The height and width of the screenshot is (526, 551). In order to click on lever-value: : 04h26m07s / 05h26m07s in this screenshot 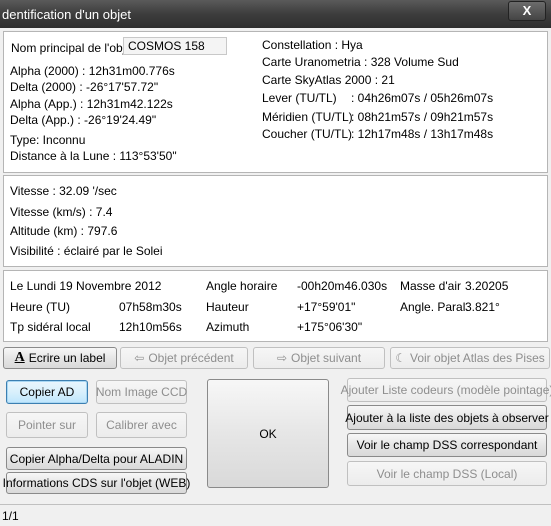, I will do `click(422, 98)`.